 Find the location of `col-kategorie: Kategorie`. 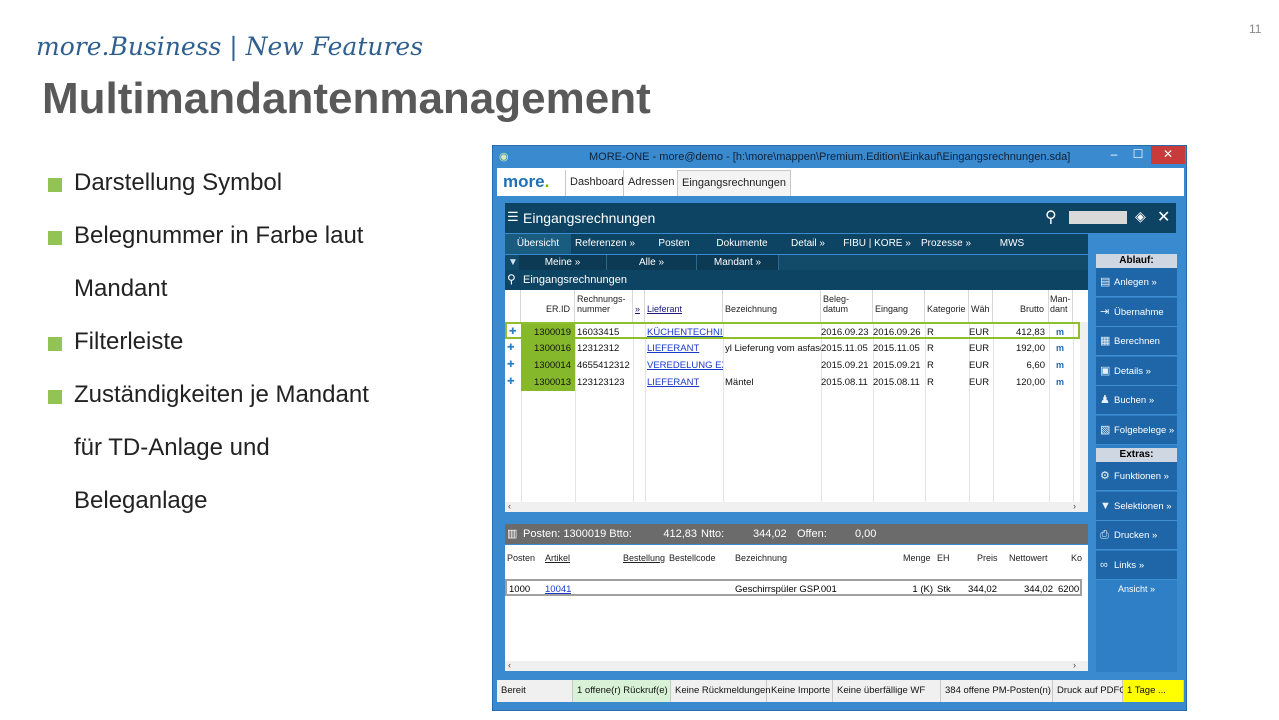

col-kategorie: Kategorie is located at coordinates (947, 306).